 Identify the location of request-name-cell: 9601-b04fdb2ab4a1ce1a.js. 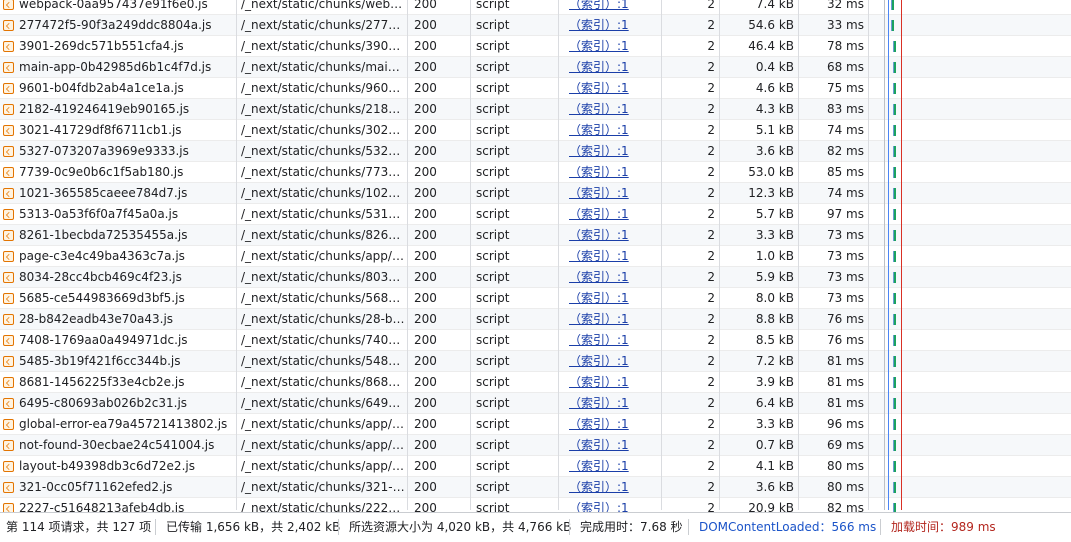
(118, 88).